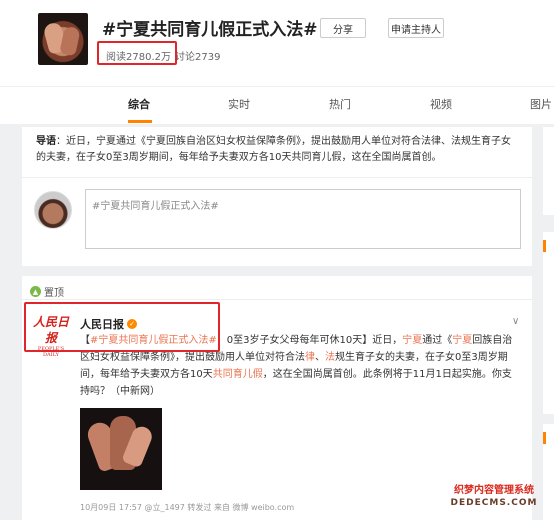 Image resolution: width=554 pixels, height=520 pixels. I want to click on tab-comprehensive: 综合, so click(139, 104).